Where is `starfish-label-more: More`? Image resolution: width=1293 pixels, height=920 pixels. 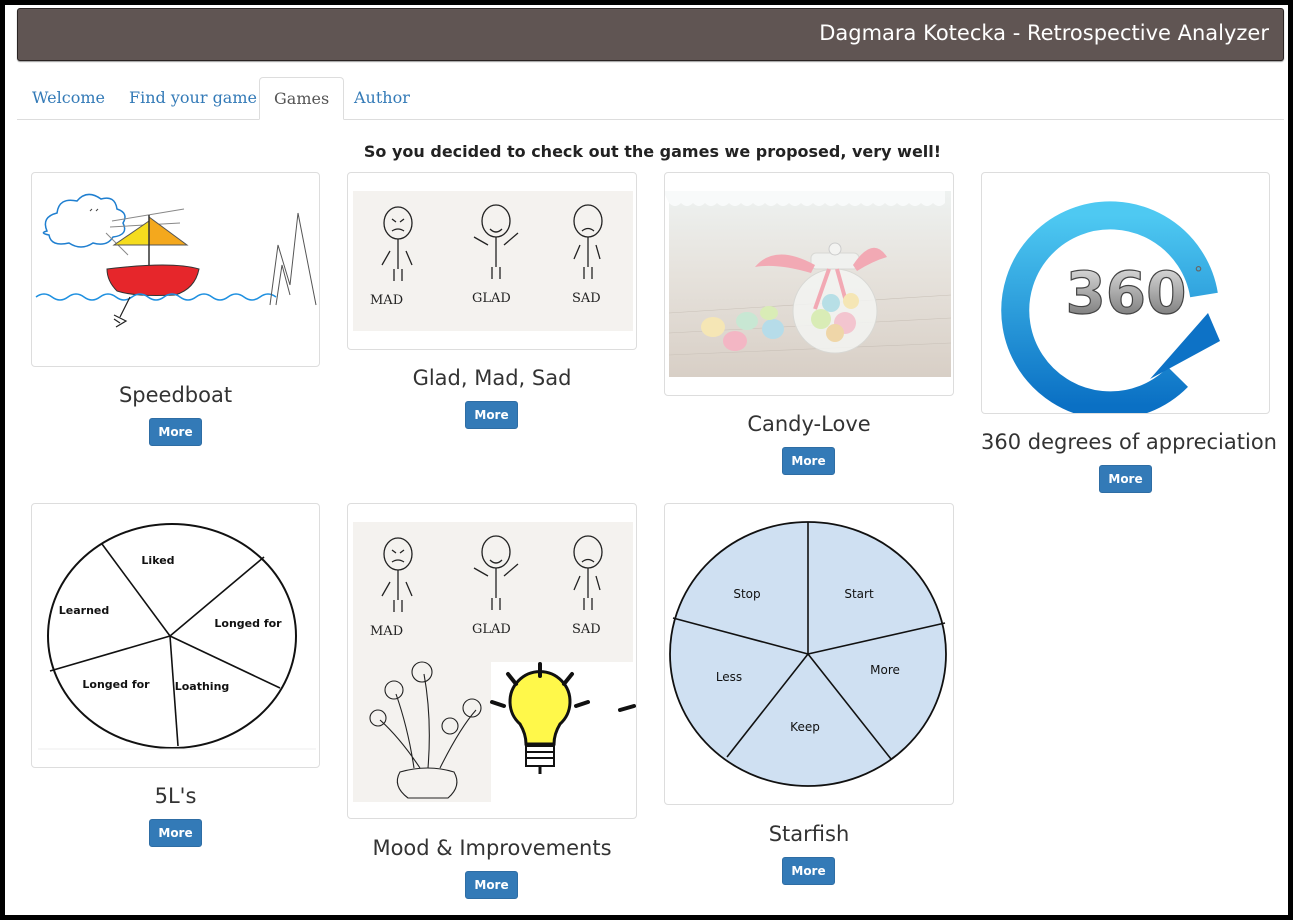 starfish-label-more: More is located at coordinates (885, 670).